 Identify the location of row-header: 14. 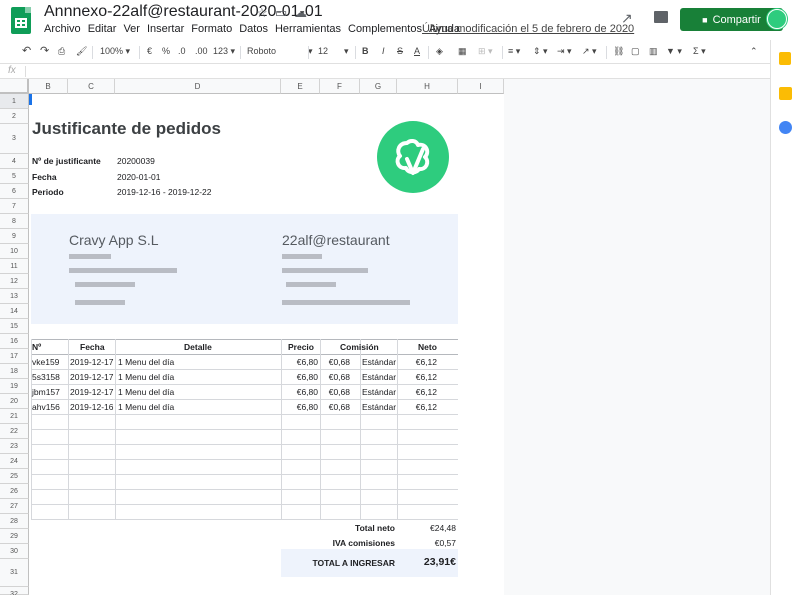
(14, 311).